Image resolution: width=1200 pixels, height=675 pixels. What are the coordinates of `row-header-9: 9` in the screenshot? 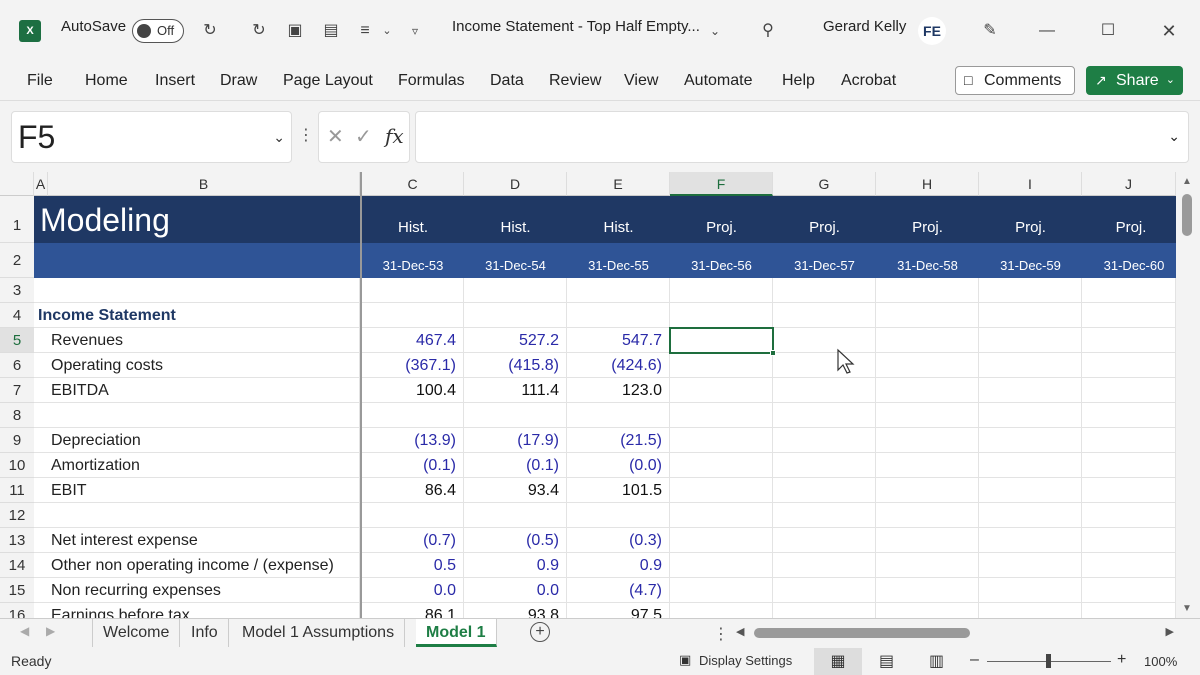 It's located at (17, 440).